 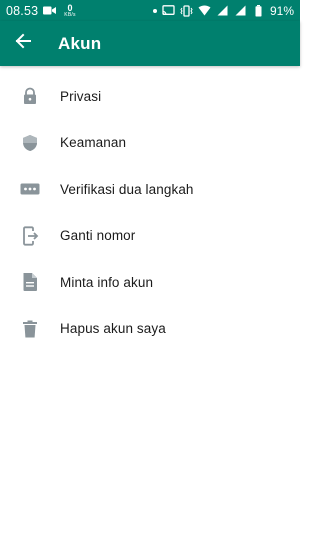 What do you see at coordinates (30, 96) in the screenshot?
I see `lock-icon` at bounding box center [30, 96].